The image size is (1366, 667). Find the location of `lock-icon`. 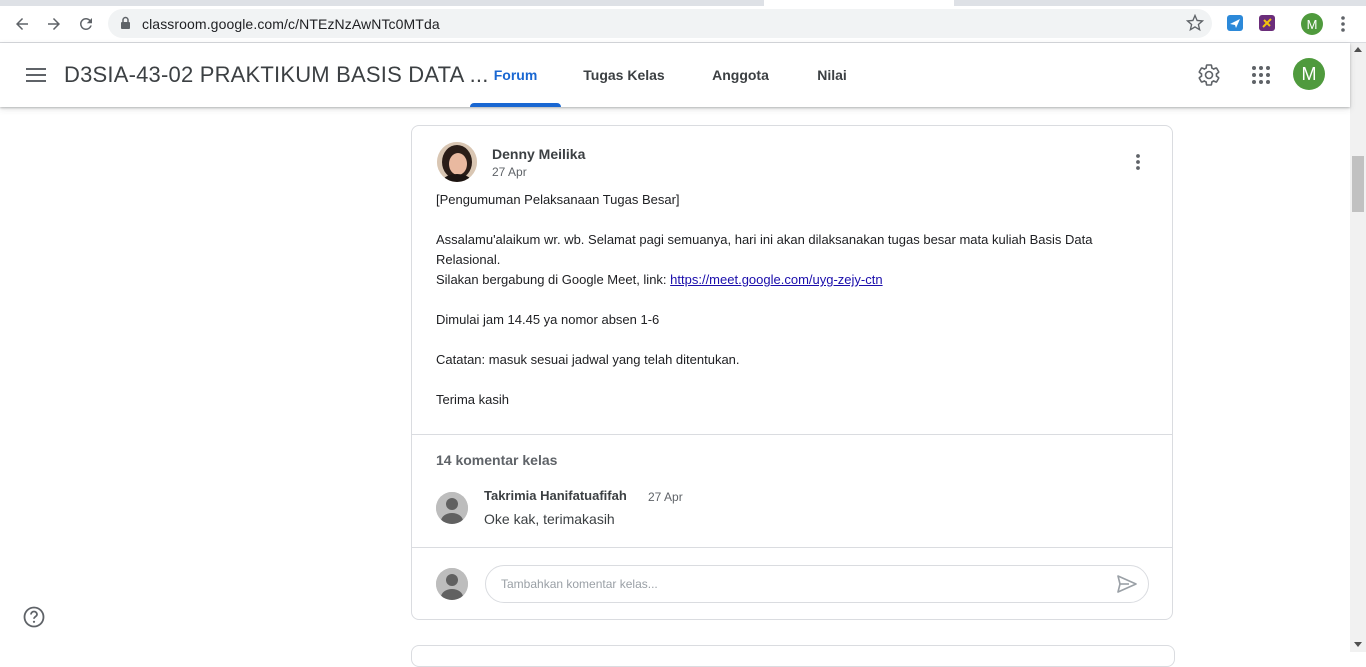

lock-icon is located at coordinates (125, 22).